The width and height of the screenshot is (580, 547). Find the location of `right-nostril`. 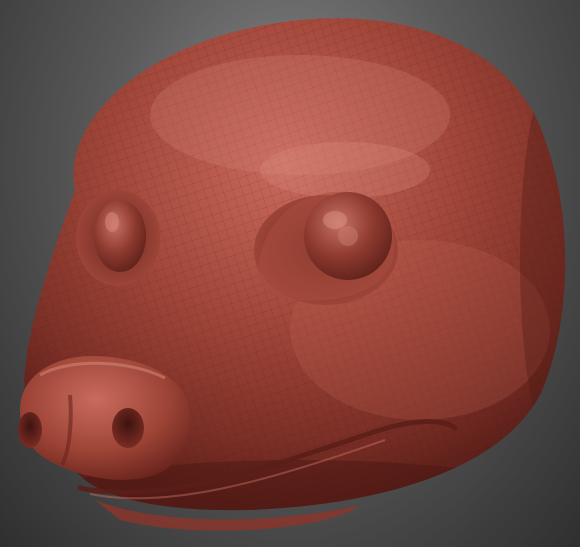

right-nostril is located at coordinates (128, 428).